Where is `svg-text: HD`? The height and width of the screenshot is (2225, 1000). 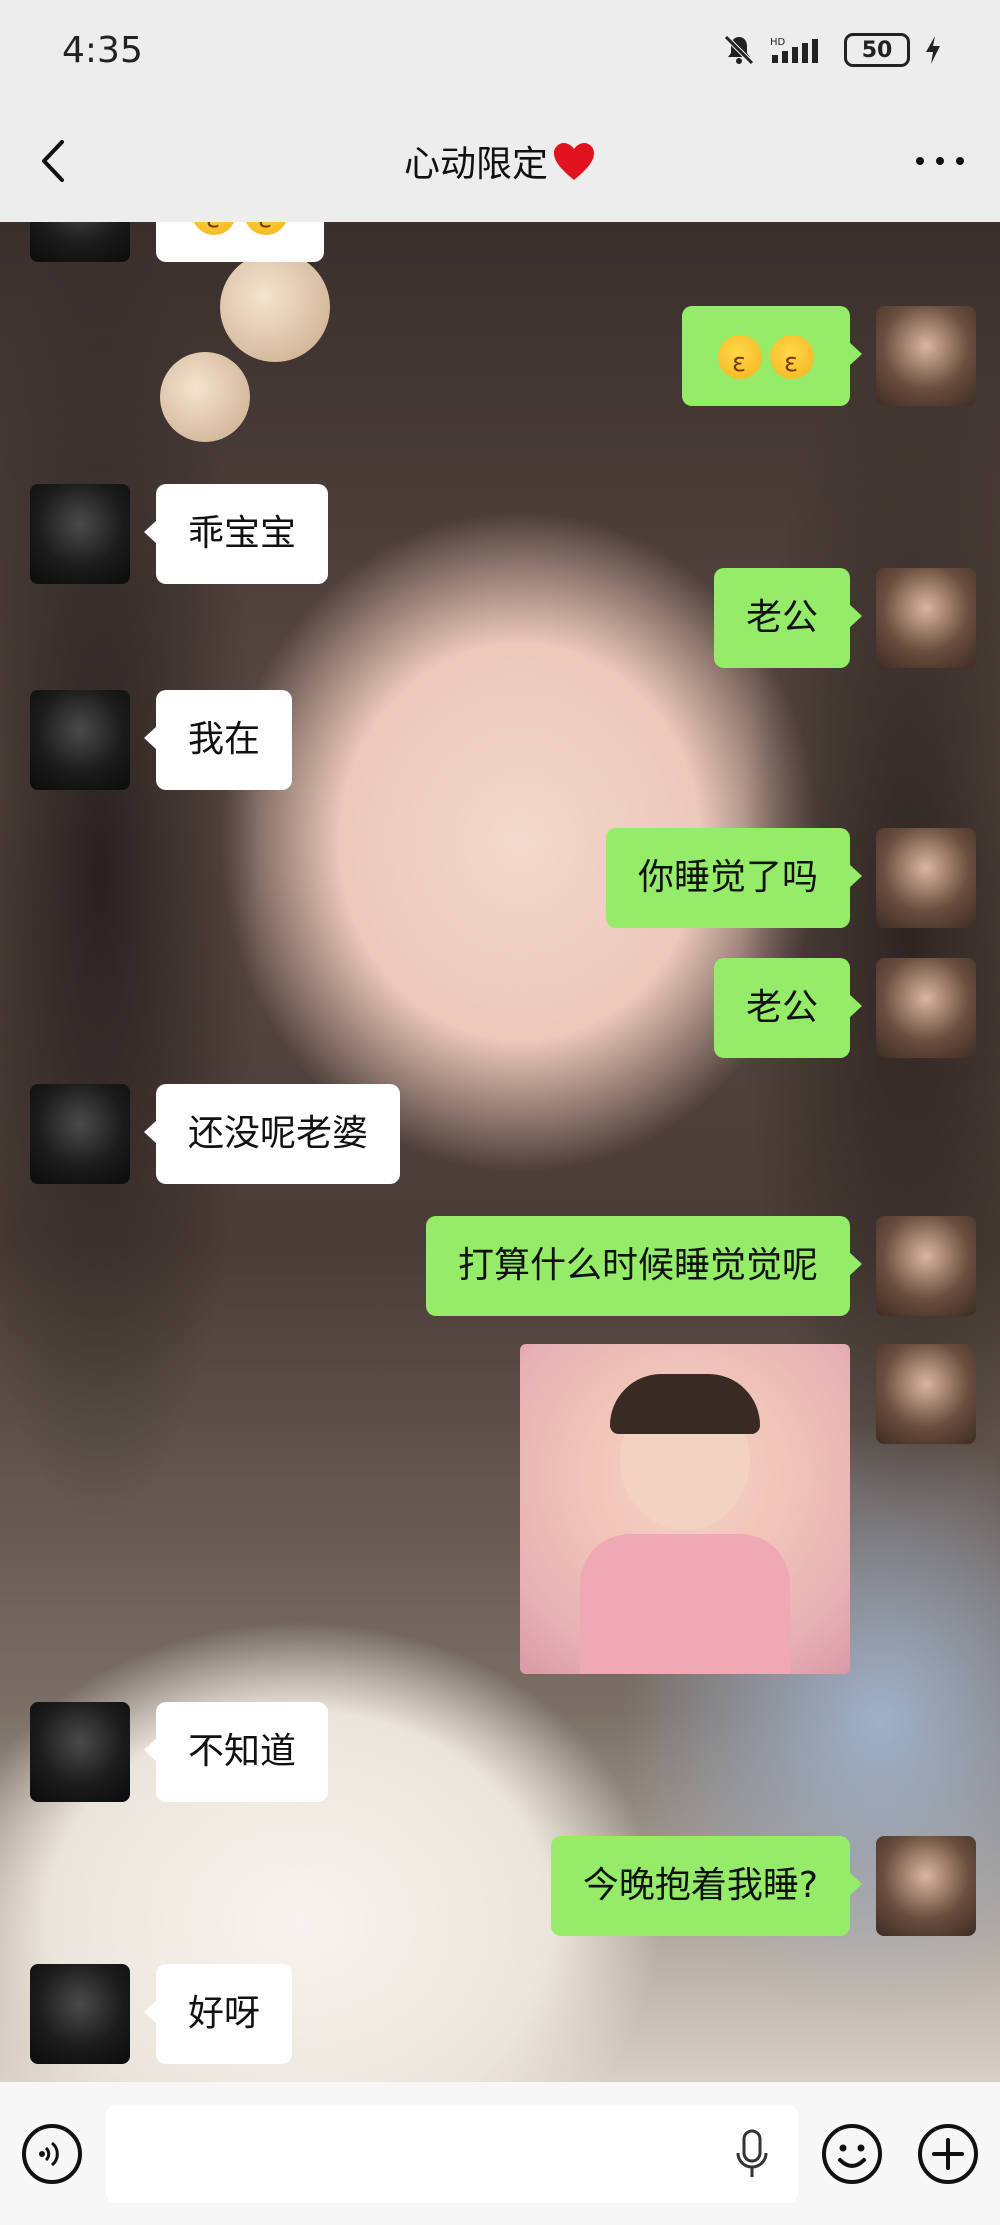 svg-text: HD is located at coordinates (778, 42).